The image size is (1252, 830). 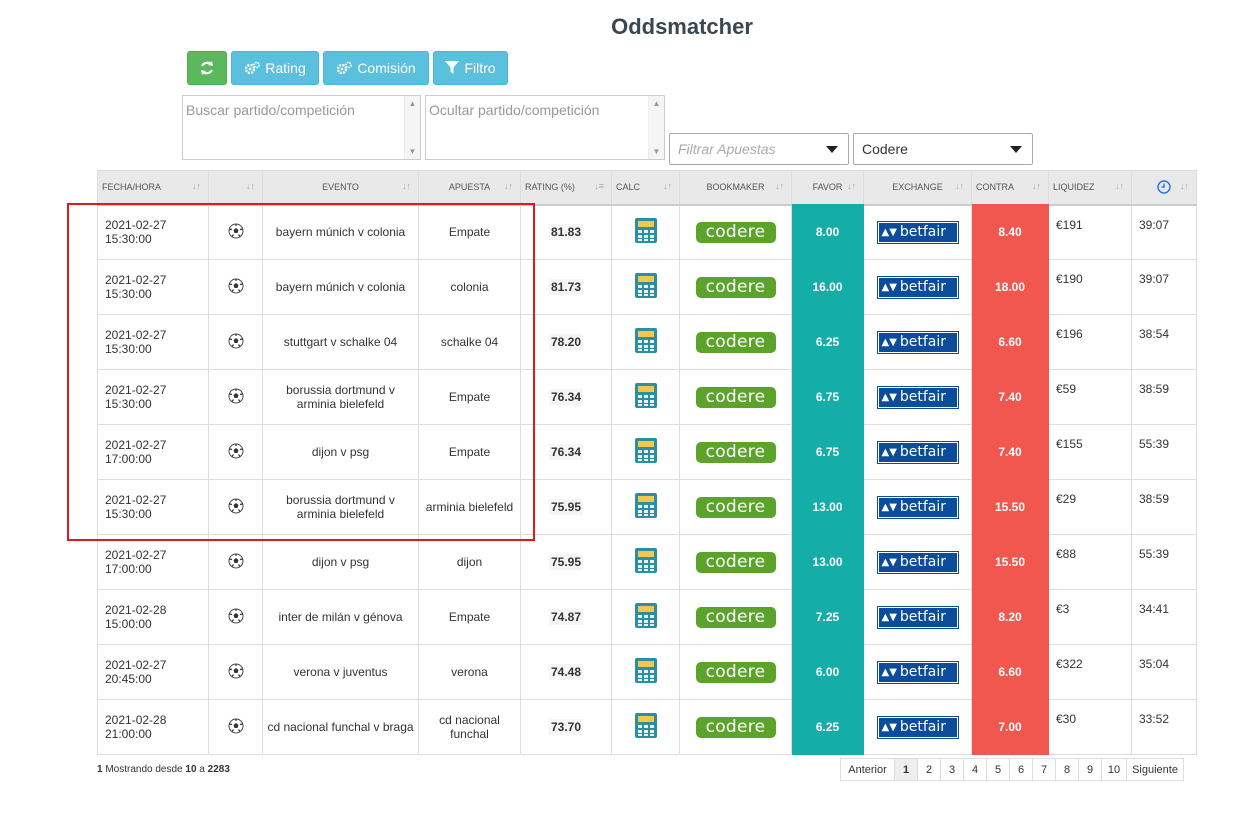 What do you see at coordinates (1164, 672) in the screenshot?
I see `cell-remaining: 35:04` at bounding box center [1164, 672].